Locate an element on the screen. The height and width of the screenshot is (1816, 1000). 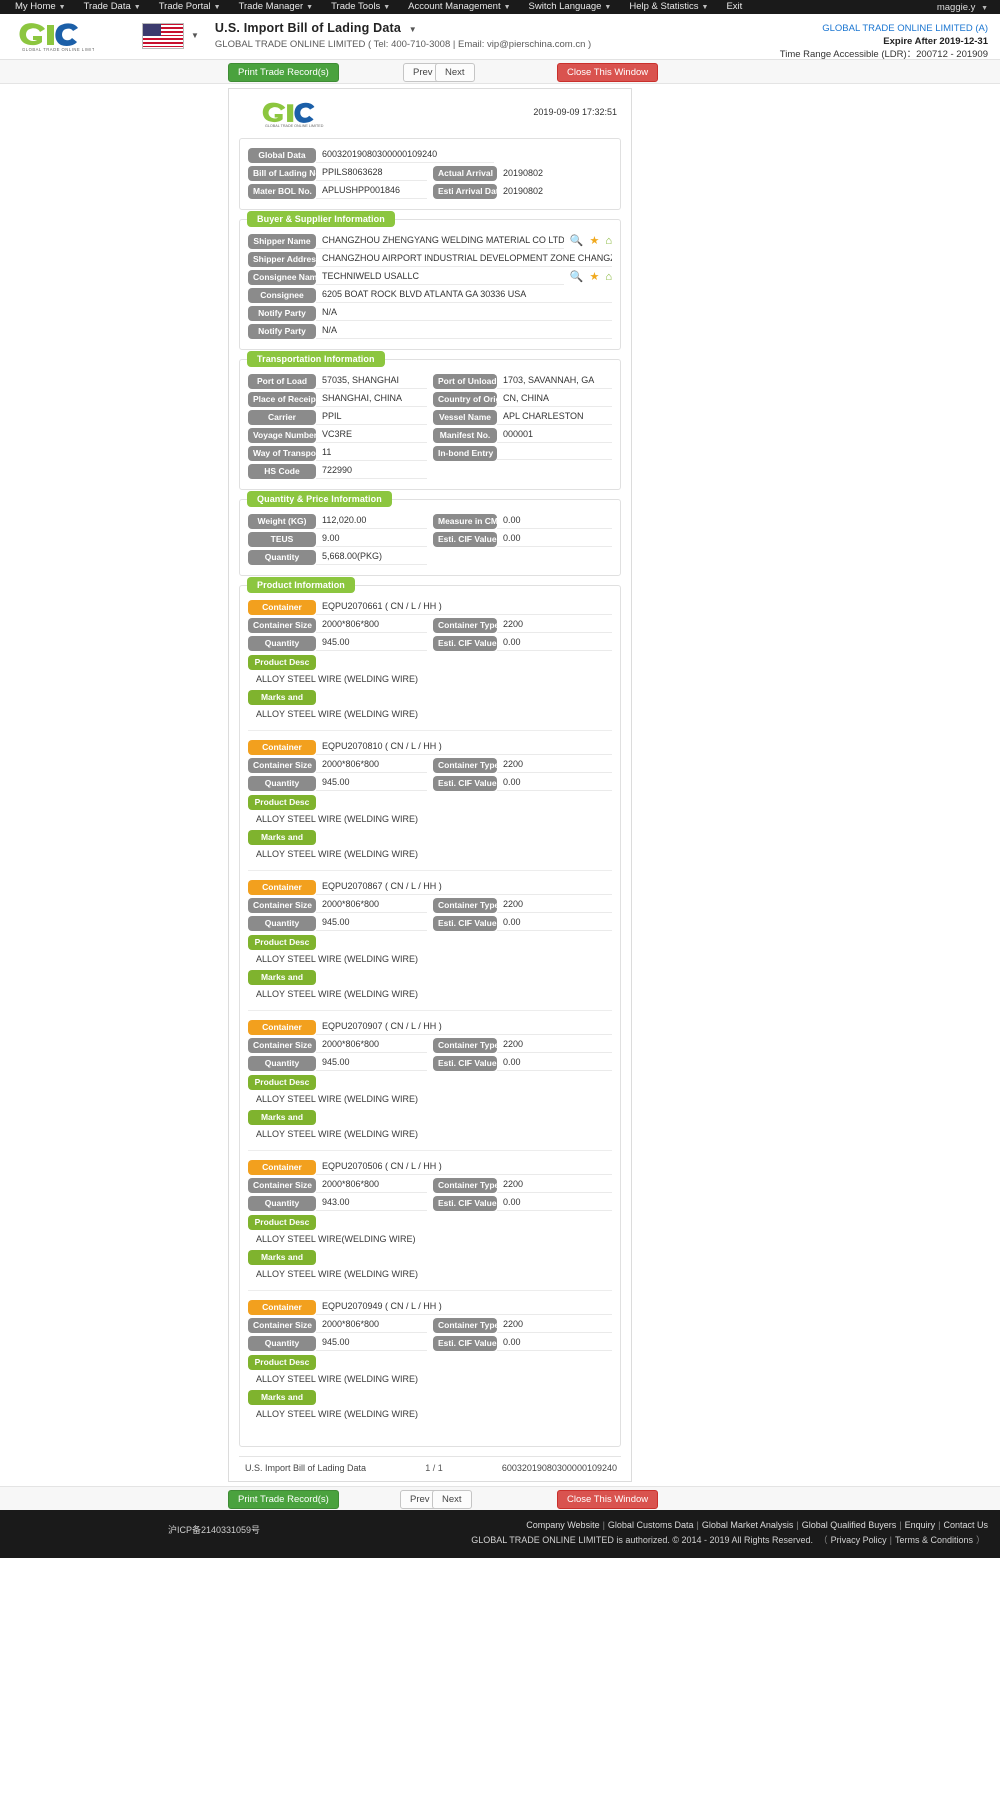
bs-label-0: Shipper Name is located at coordinates (282, 241).